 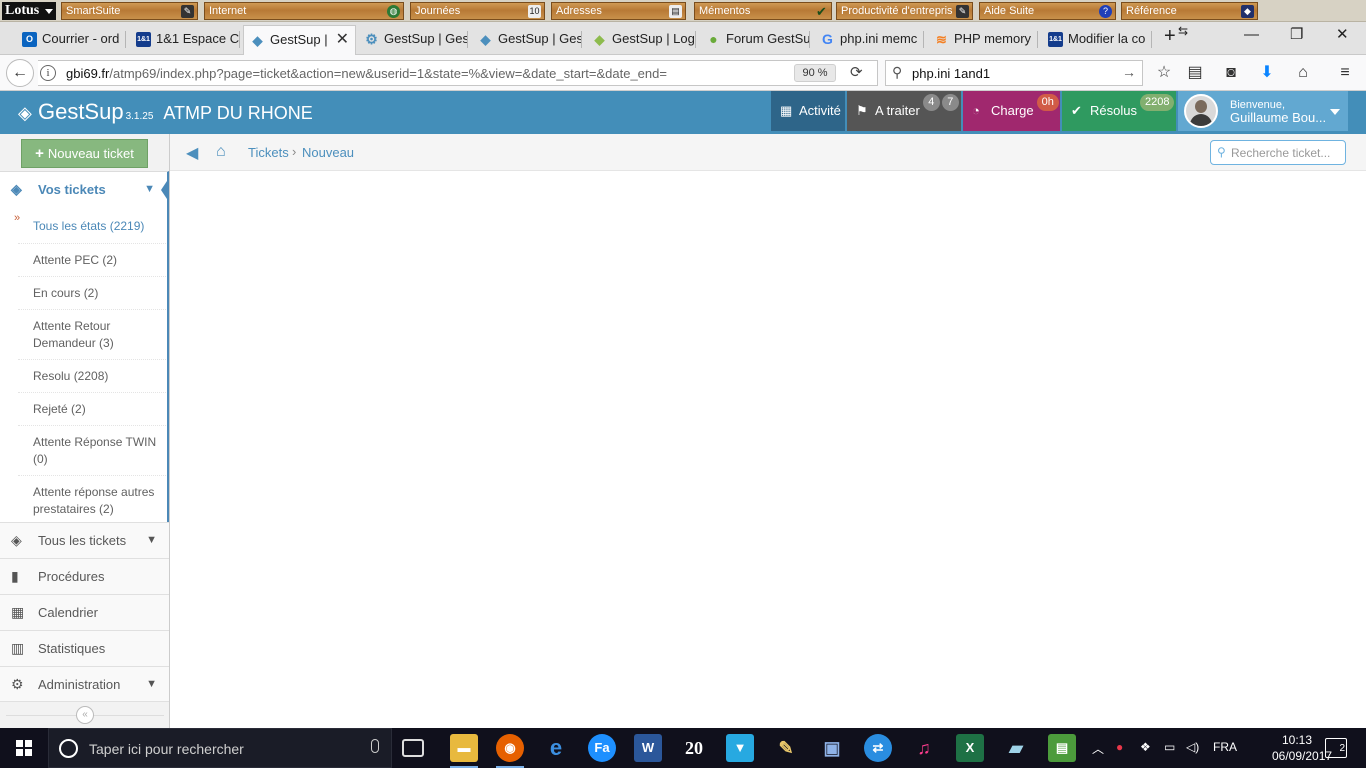 I want to click on url-domain: gbi69.fr, so click(x=88, y=73).